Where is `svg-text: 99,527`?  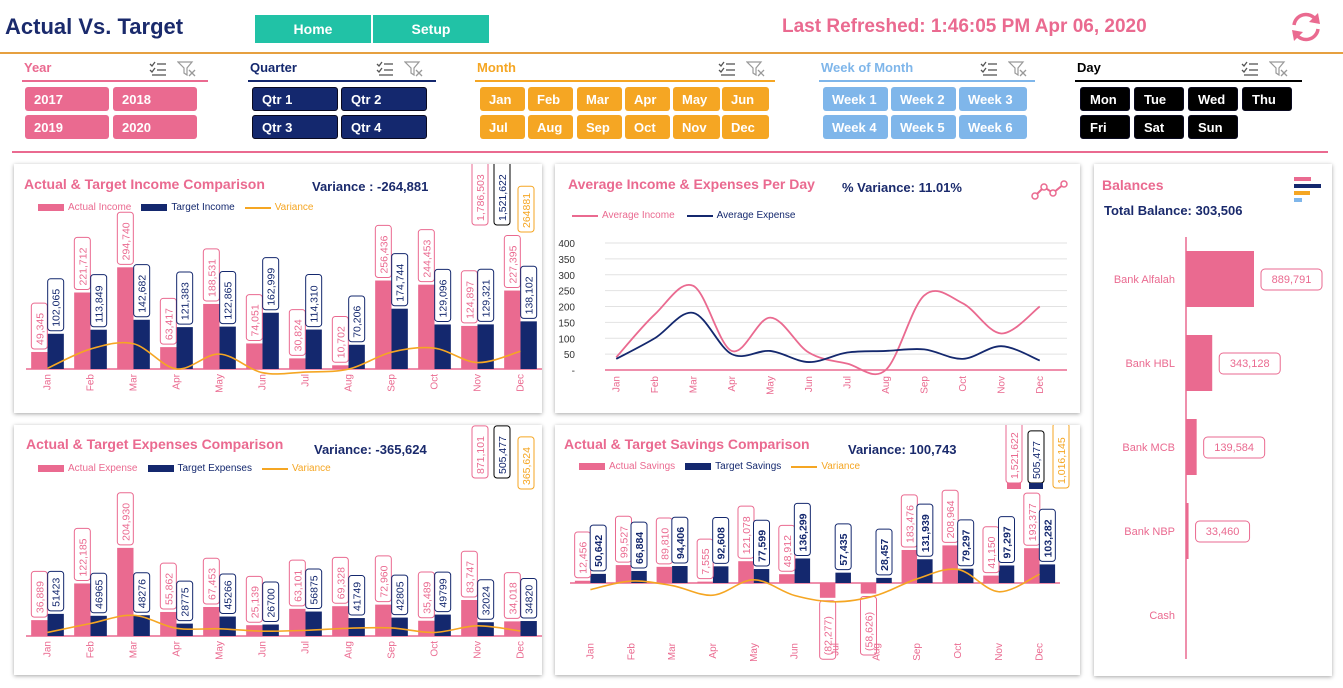
svg-text: 99,527 is located at coordinates (624, 542).